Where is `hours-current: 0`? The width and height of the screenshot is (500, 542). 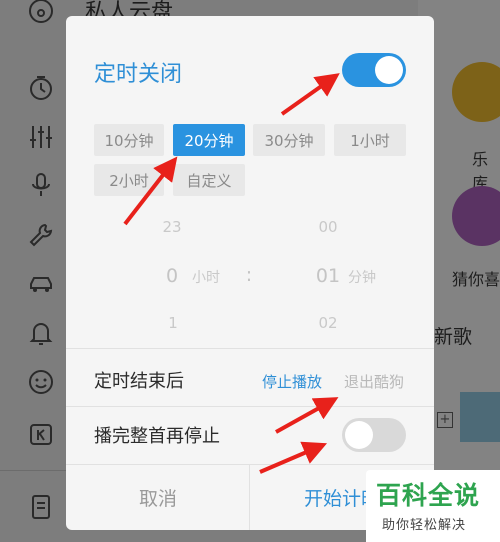 hours-current: 0 is located at coordinates (172, 276).